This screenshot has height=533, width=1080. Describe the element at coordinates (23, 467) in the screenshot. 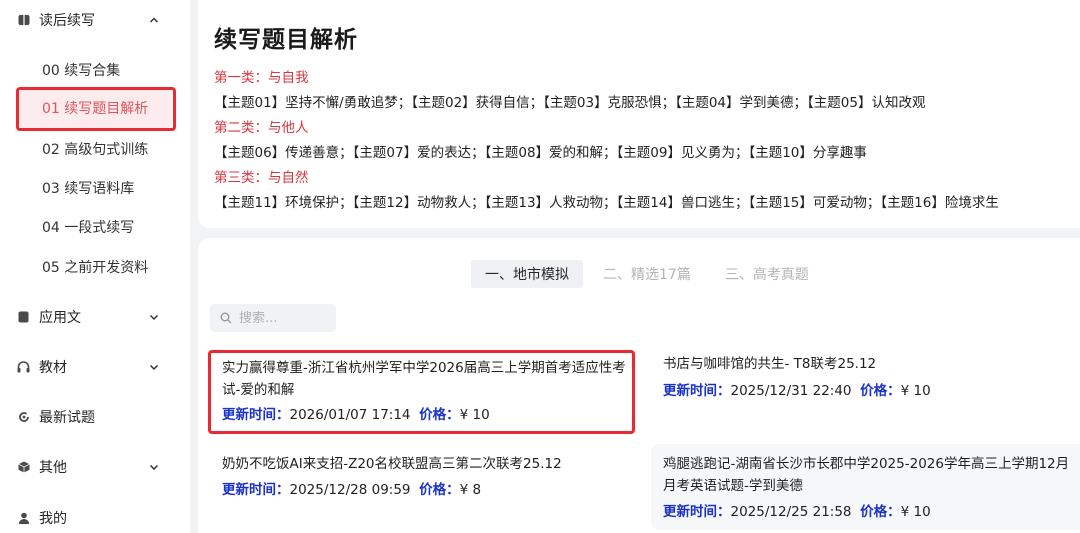

I see `cube-icon` at that location.